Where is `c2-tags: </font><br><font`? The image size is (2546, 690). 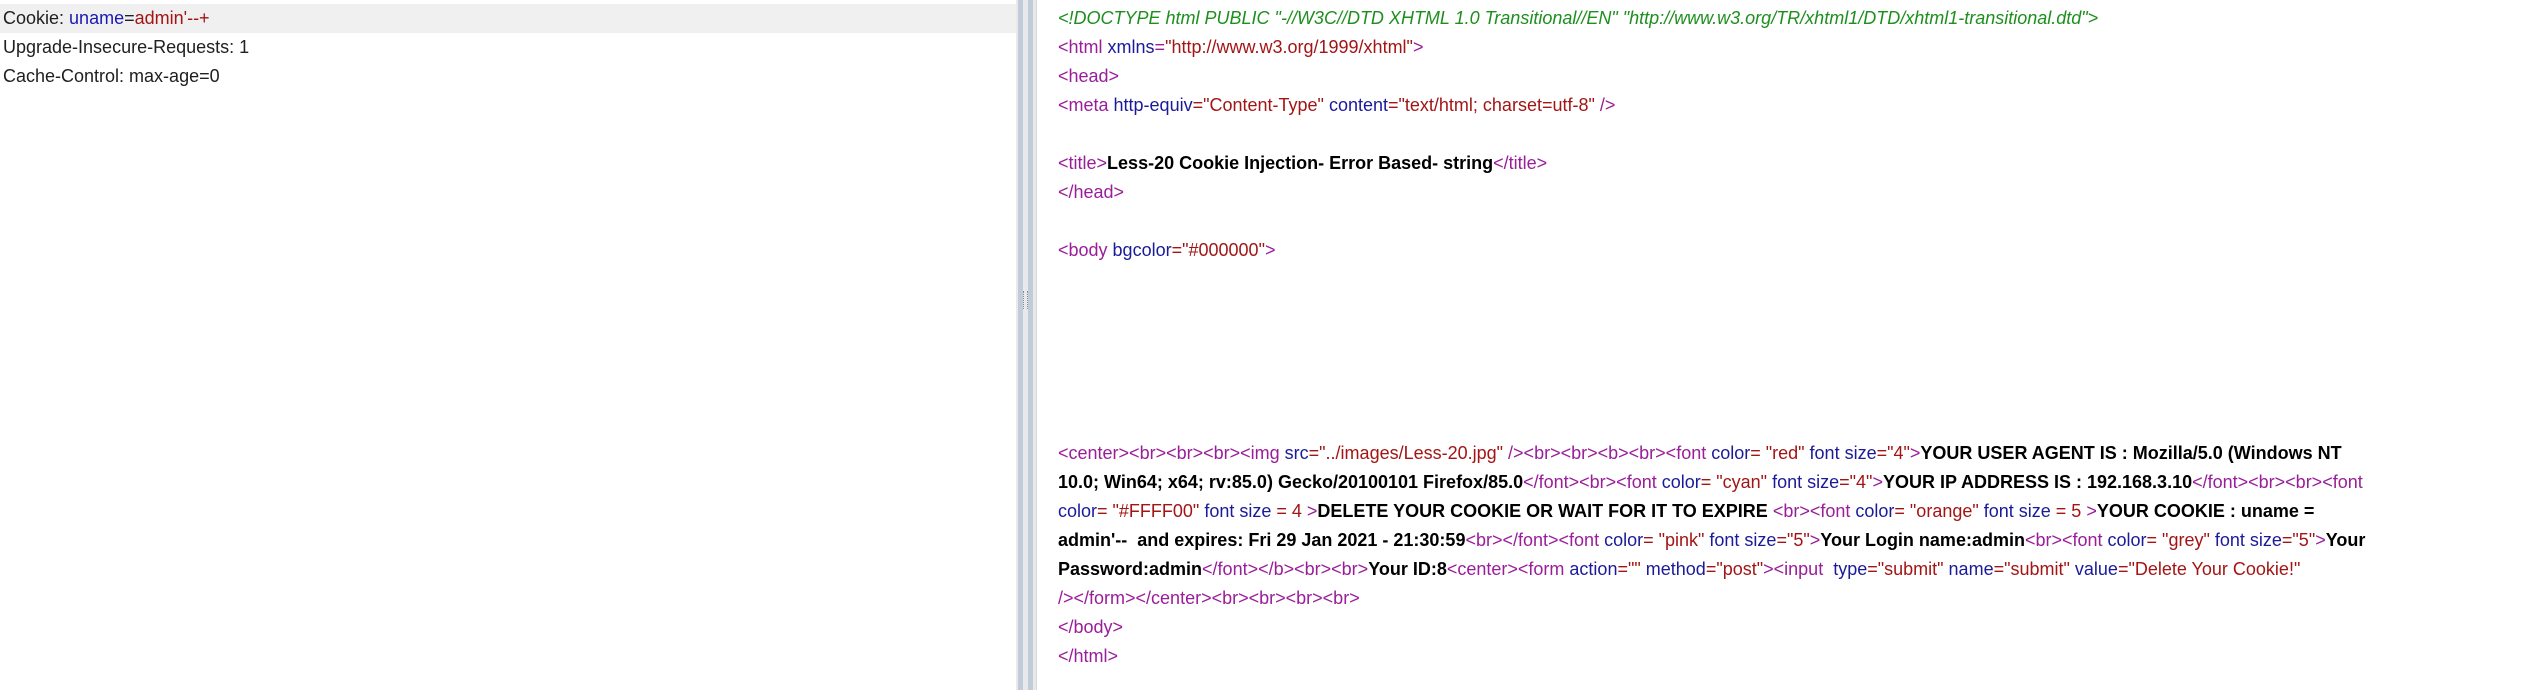
c2-tags: </font><br><font is located at coordinates (1590, 482).